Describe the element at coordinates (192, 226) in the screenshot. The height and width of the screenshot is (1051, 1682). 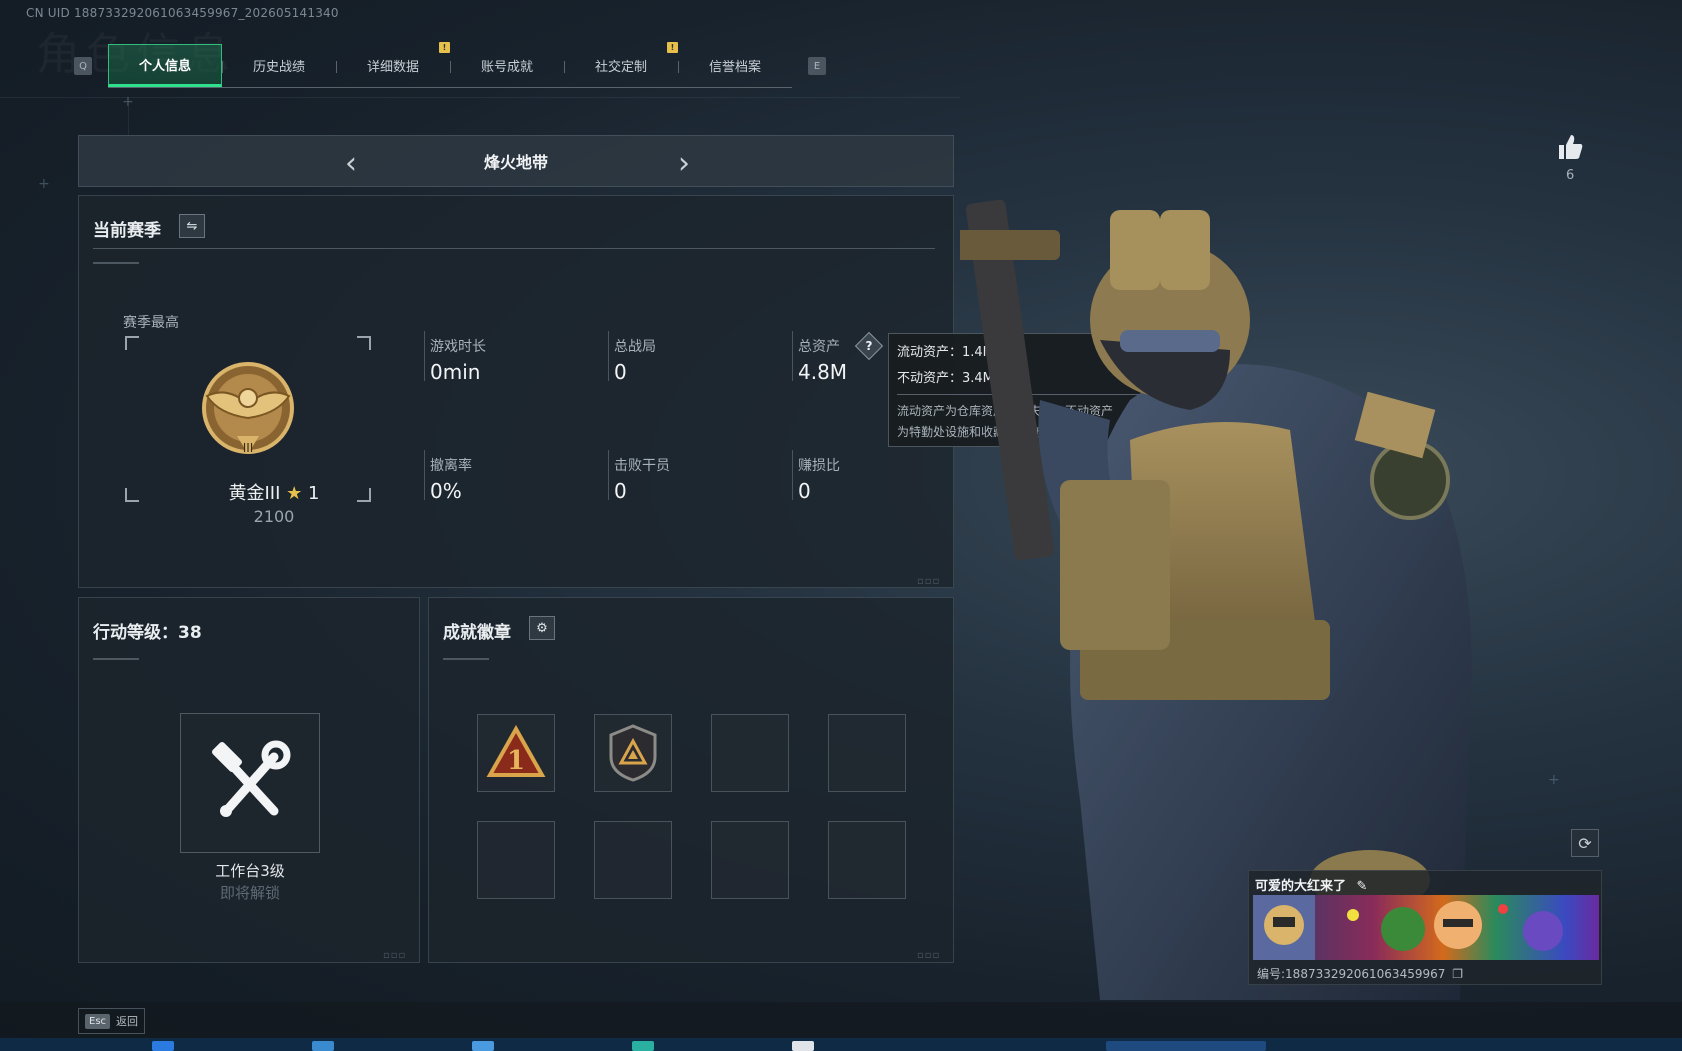
I see `season-switch-button: ⇋` at that location.